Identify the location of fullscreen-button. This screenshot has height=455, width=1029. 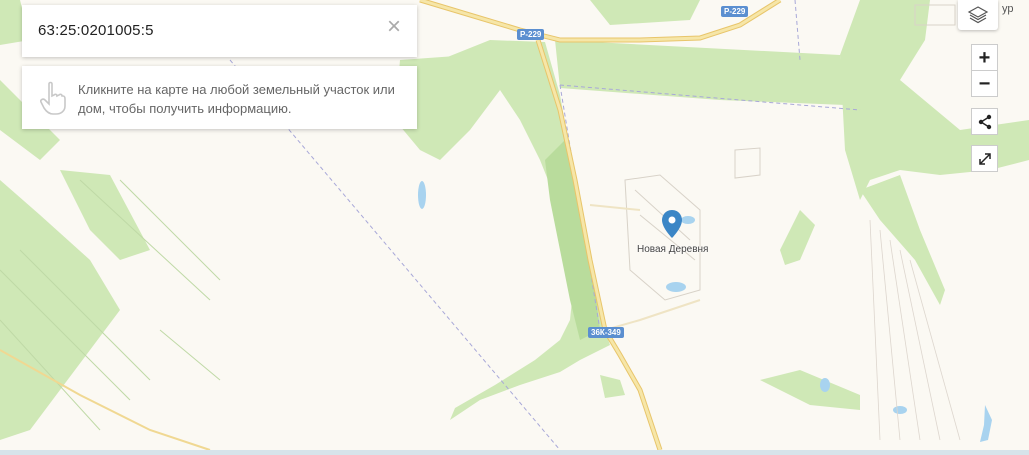
(984, 158).